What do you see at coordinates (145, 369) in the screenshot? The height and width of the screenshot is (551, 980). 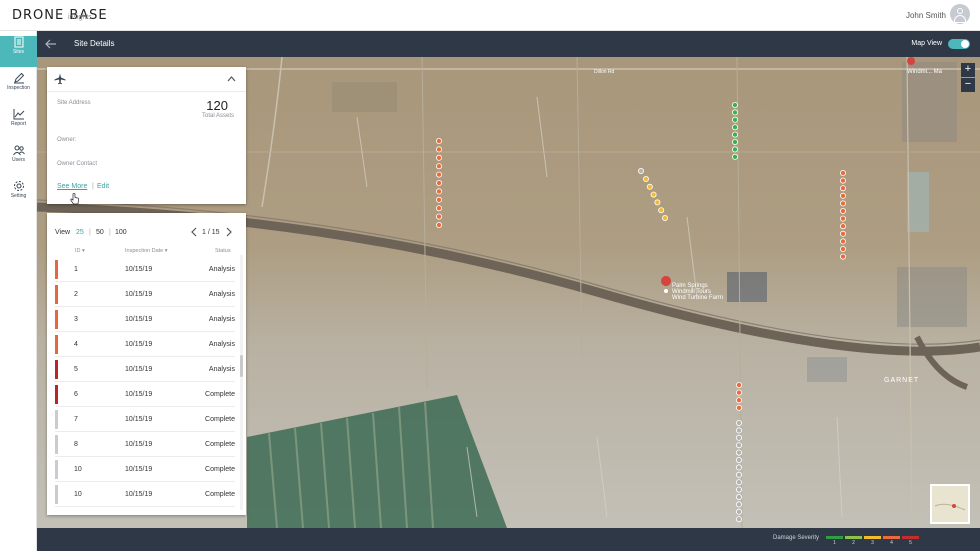 I see `table-row: 5 10/15/19 Analysis` at bounding box center [145, 369].